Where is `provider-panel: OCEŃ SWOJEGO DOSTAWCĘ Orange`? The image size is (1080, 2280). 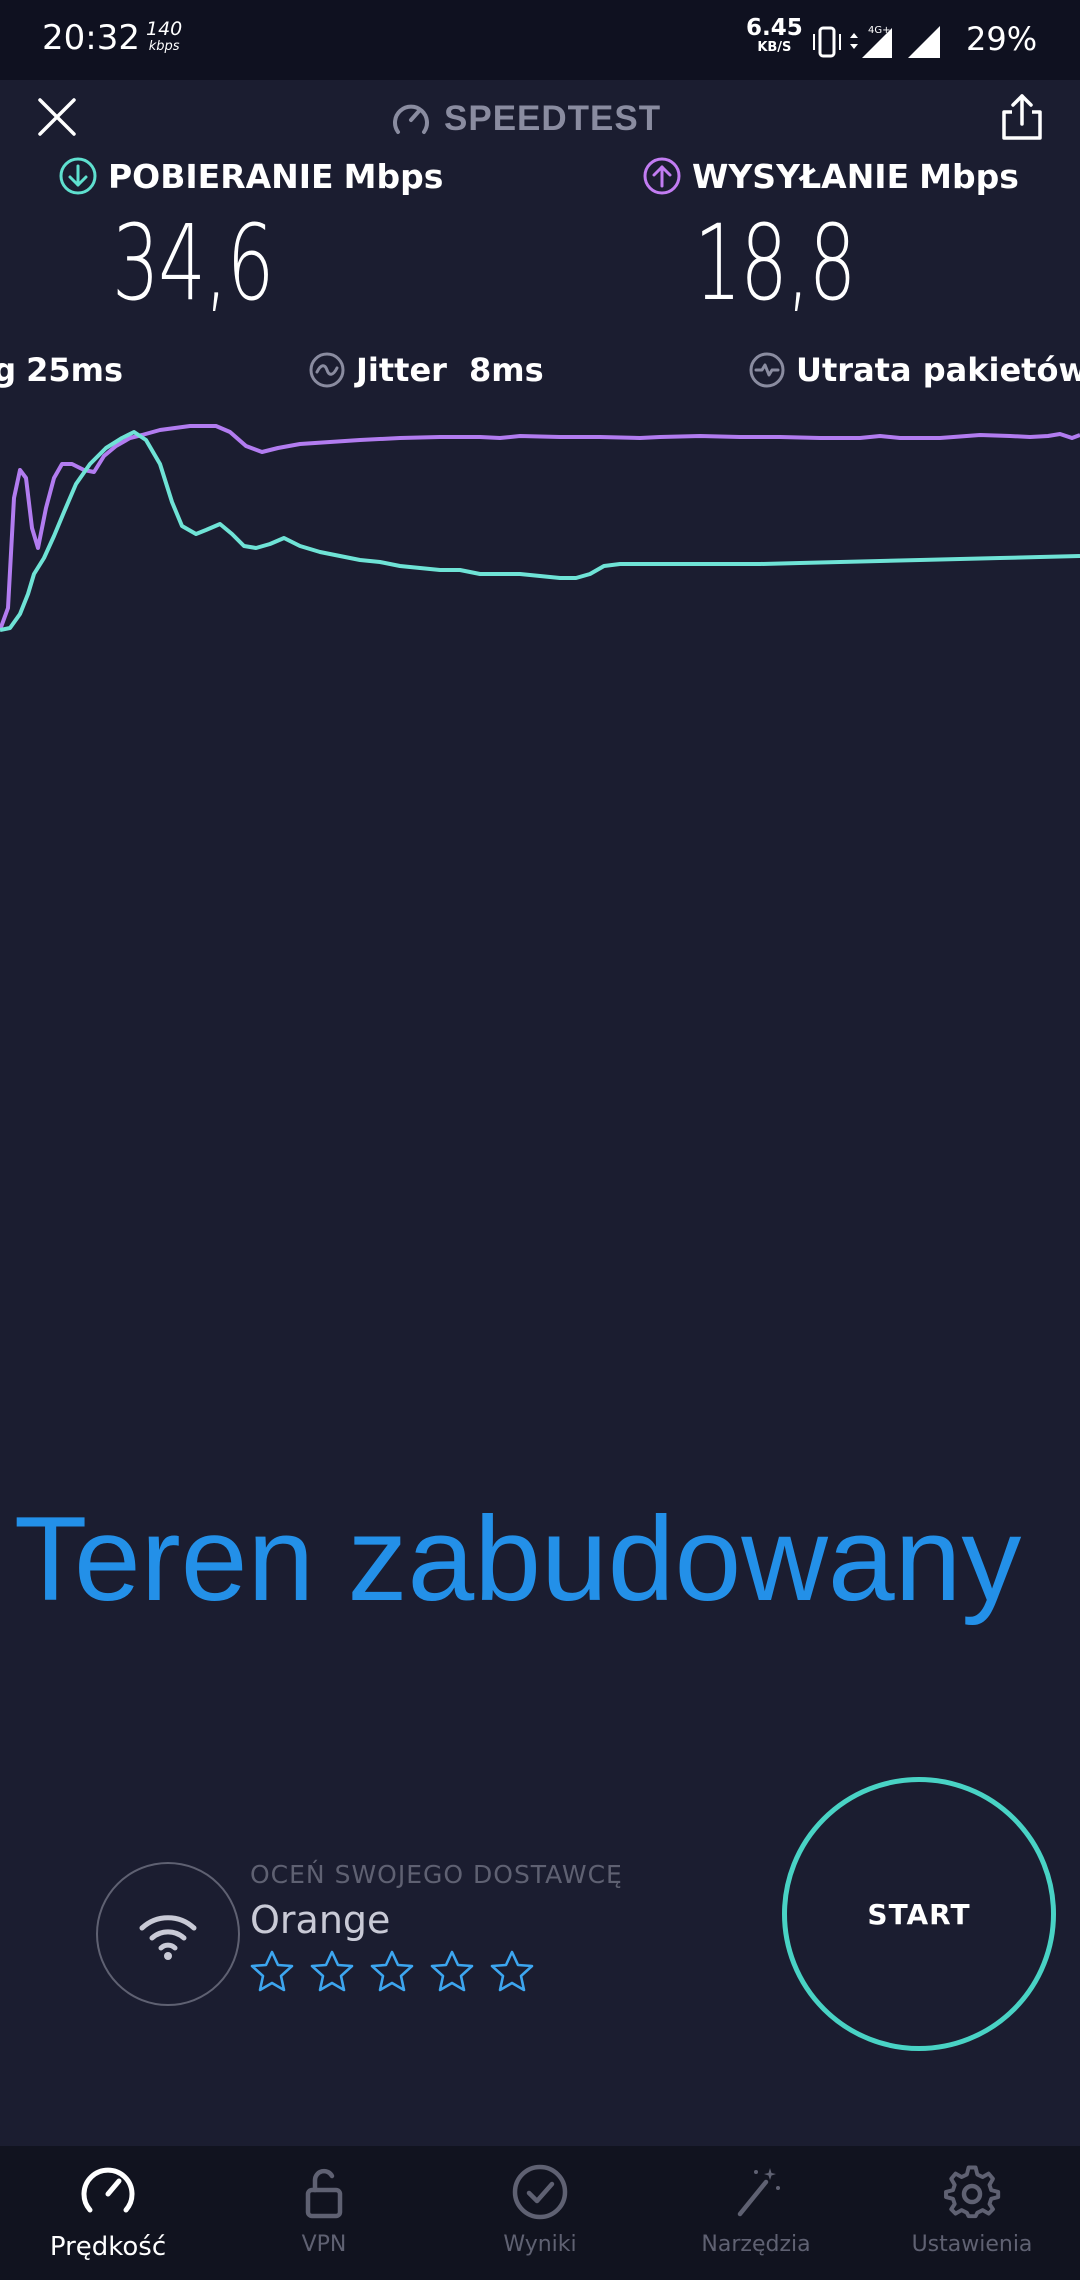 provider-panel: OCEŃ SWOJEGO DOSTAWCĘ Orange is located at coordinates (426, 1940).